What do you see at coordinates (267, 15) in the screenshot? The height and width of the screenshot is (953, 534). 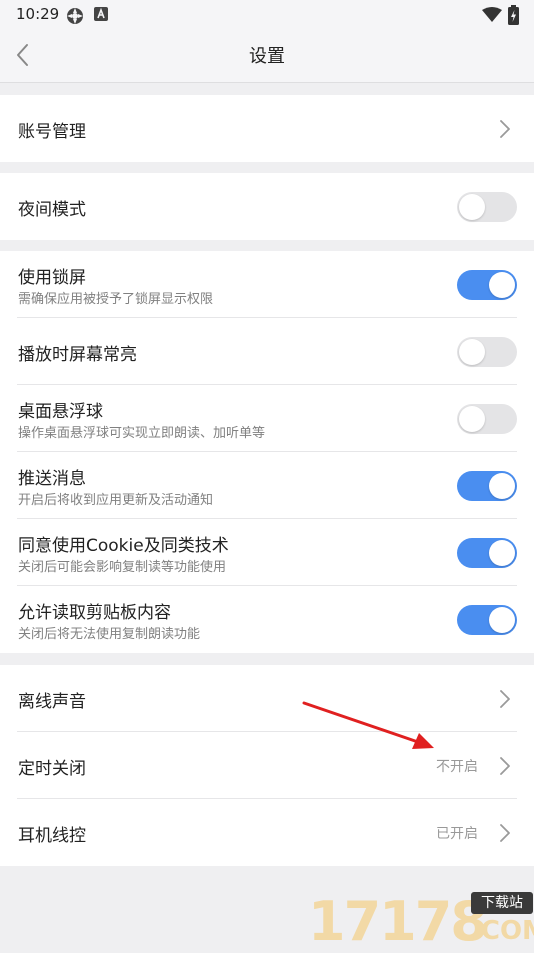 I see `status-bar: 10:29` at bounding box center [267, 15].